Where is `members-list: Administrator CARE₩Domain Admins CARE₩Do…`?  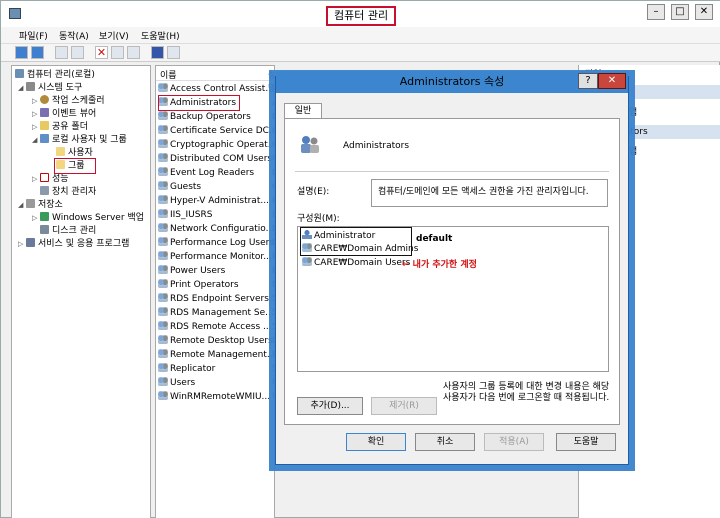 members-list: Administrator CARE₩Domain Admins CARE₩Do… is located at coordinates (453, 299).